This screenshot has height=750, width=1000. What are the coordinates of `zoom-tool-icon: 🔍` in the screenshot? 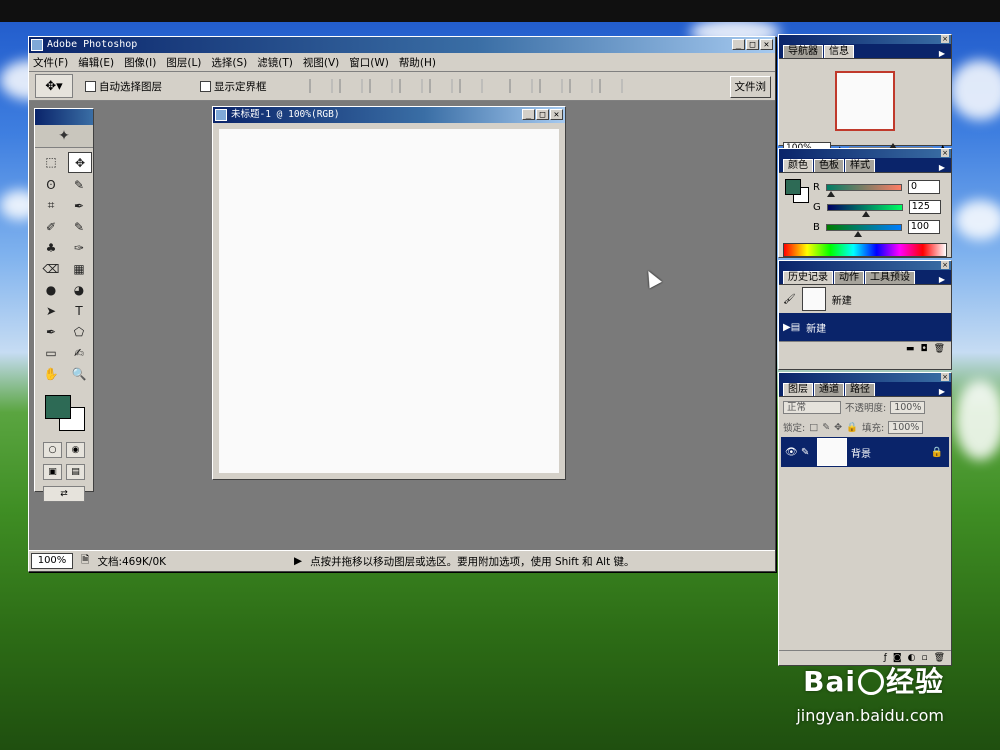 It's located at (79, 373).